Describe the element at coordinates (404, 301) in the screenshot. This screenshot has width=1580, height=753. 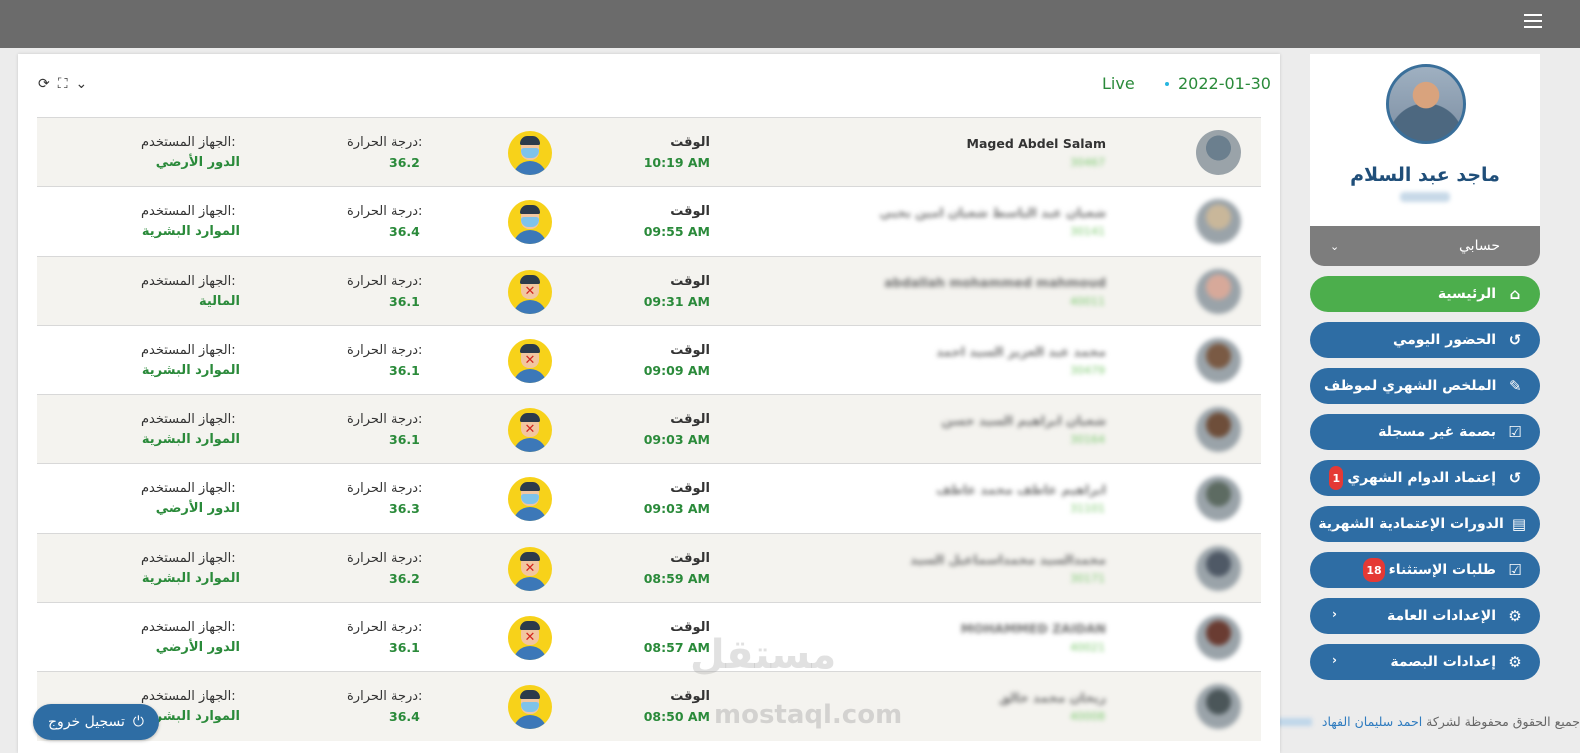
I see `temperature-value: 36.1` at that location.